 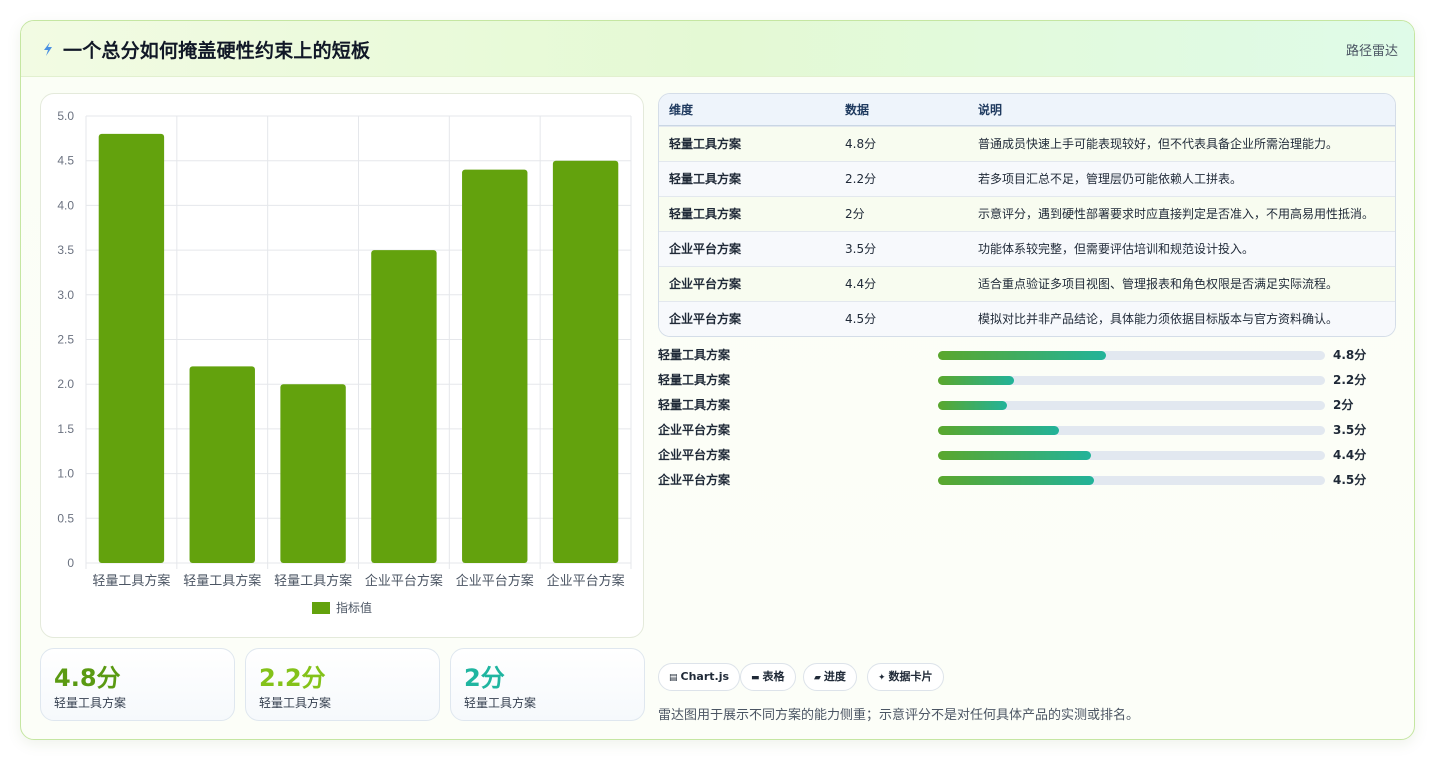 I want to click on progress-value: 4.5分, so click(x=1350, y=480).